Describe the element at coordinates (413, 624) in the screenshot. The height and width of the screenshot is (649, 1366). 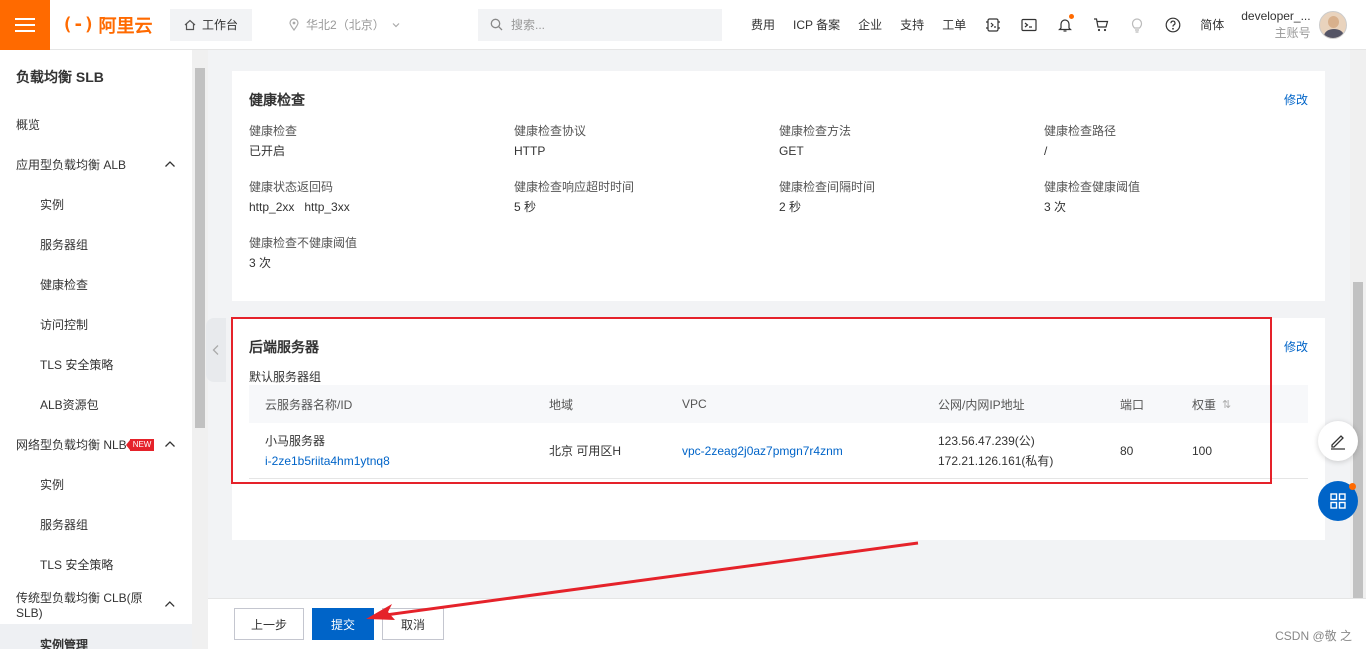
I see `cancel-button: 取消` at that location.